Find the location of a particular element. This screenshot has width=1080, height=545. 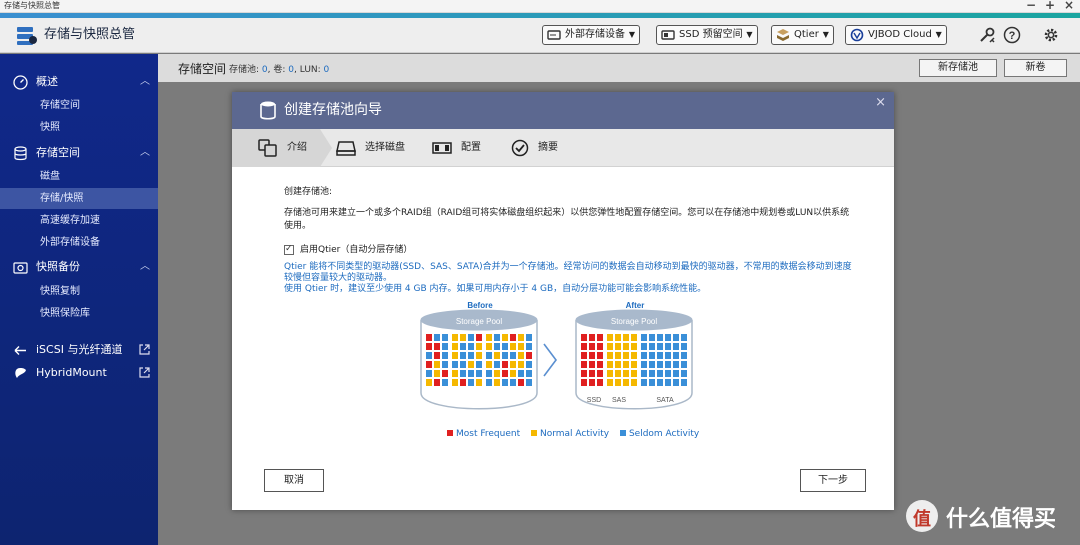

storage-stats: 存储池: 0, 卷: 0, LUN: 0 is located at coordinates (279, 68).